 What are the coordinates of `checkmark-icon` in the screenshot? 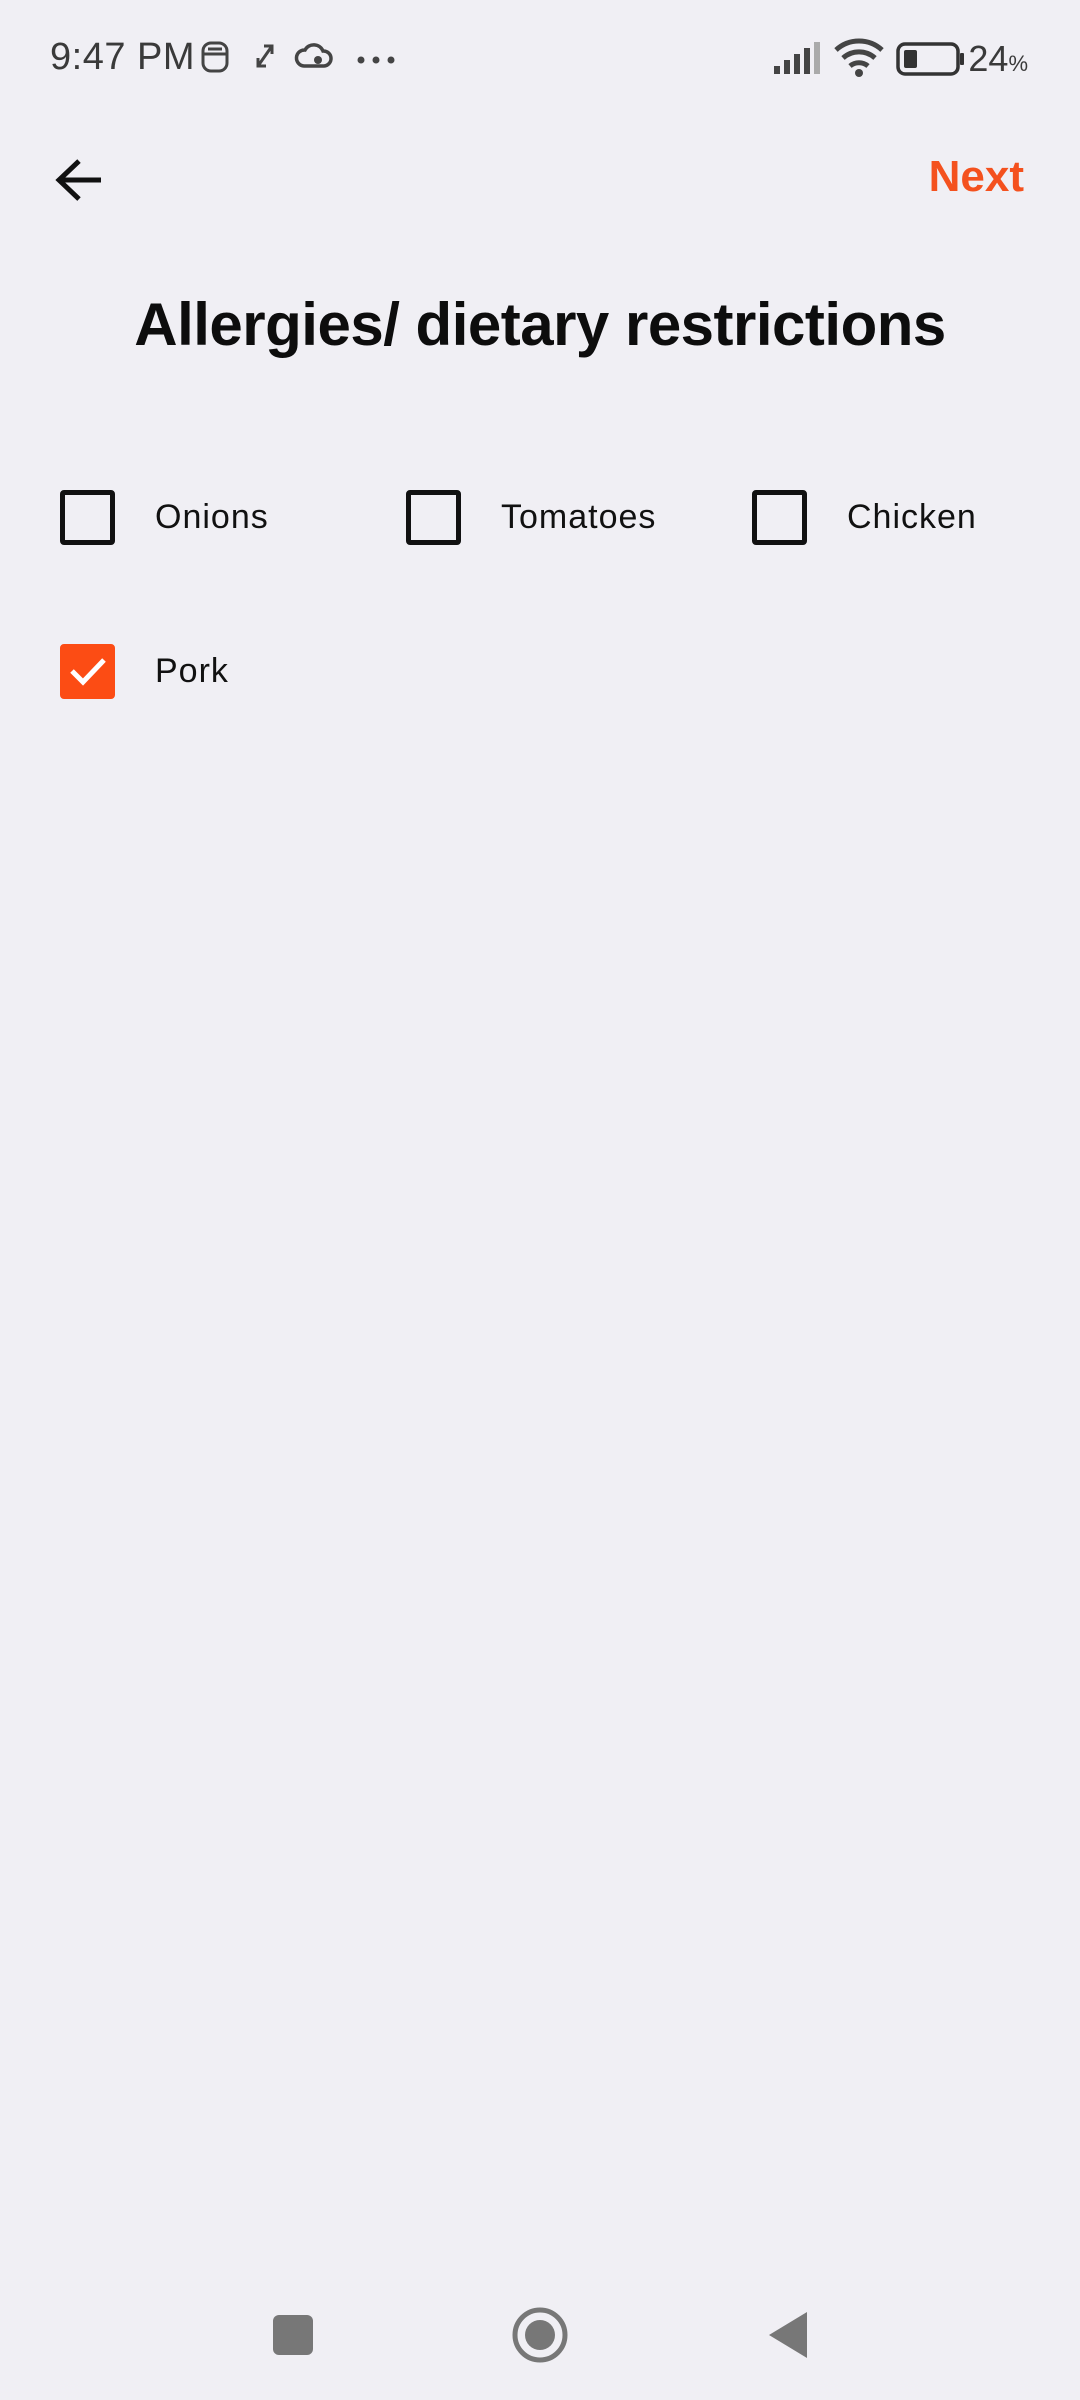 It's located at (87, 672).